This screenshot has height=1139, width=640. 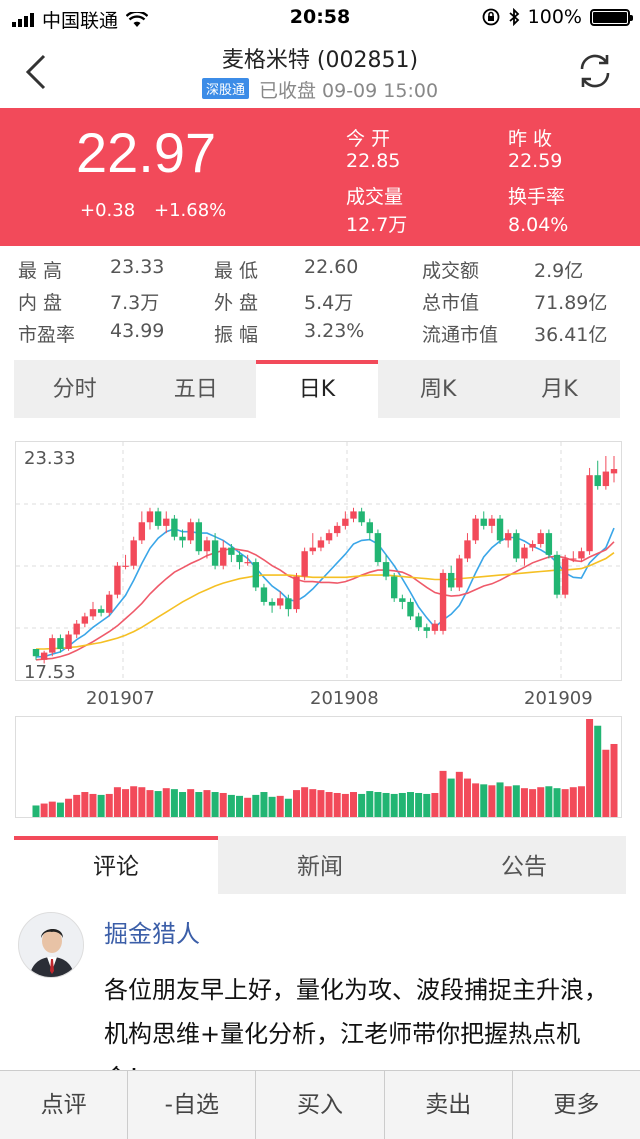 What do you see at coordinates (559, 389) in the screenshot?
I see `tab-monthly-k: 月K` at bounding box center [559, 389].